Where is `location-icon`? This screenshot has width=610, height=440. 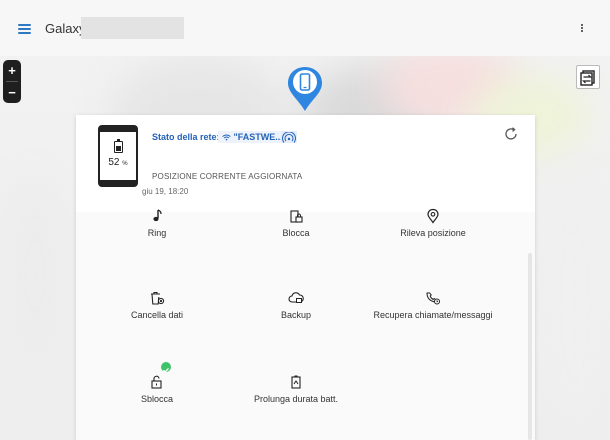
location-icon is located at coordinates (433, 216).